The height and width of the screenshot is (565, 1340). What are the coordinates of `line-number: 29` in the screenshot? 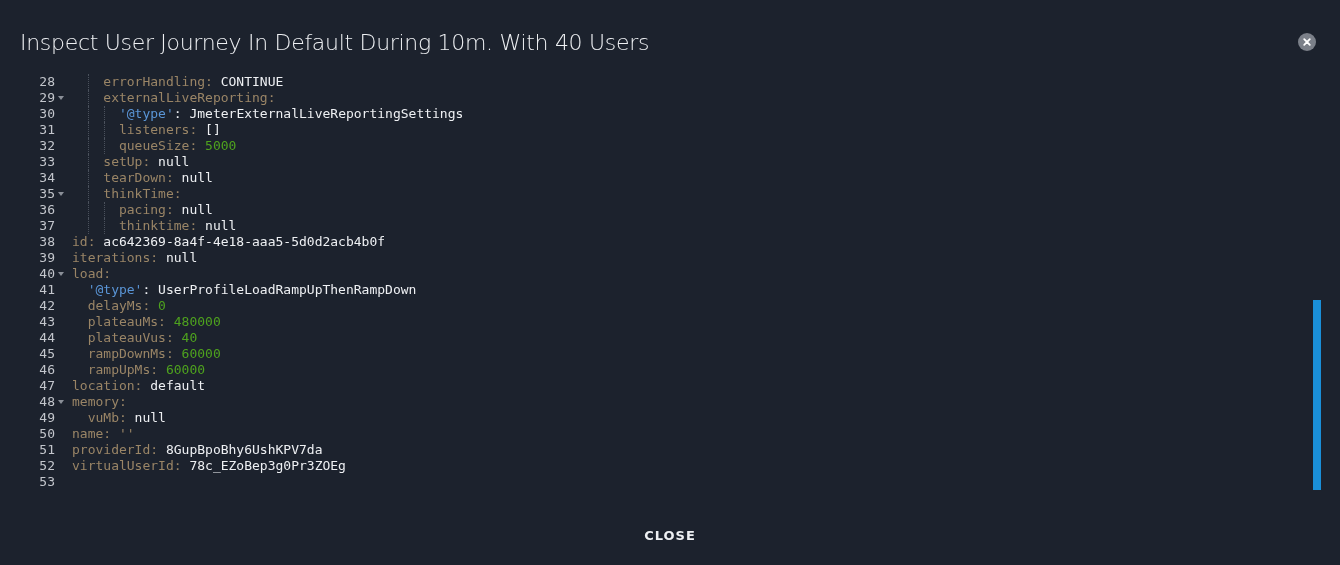 It's located at (46, 98).